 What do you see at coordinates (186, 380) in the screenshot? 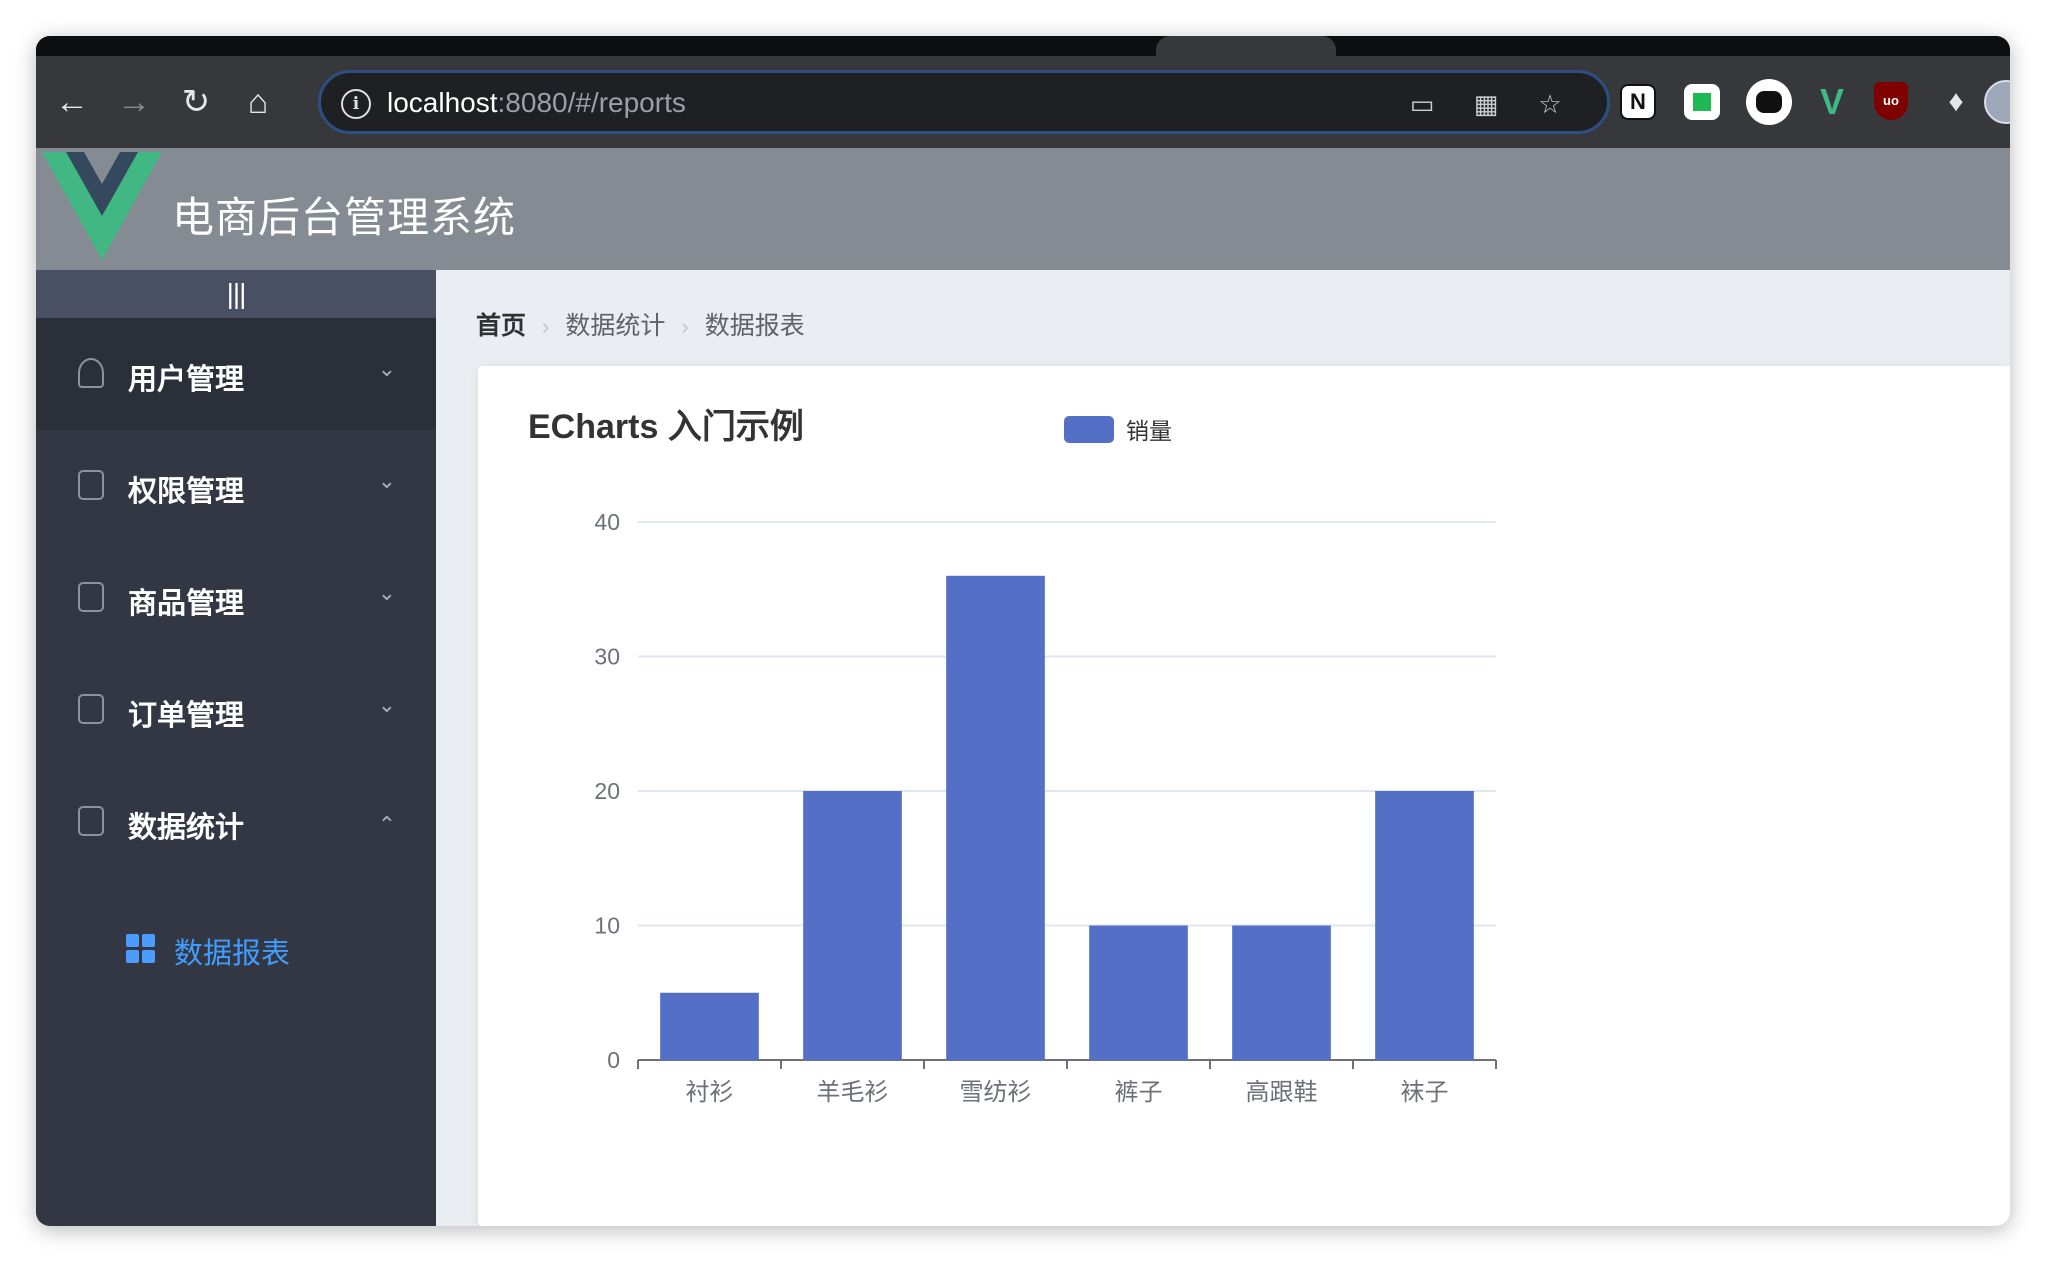
I see `sidebar-item-label: 用户管理` at bounding box center [186, 380].